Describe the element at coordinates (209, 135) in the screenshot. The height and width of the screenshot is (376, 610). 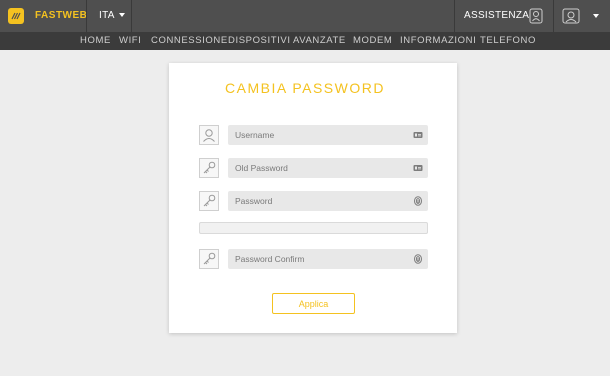
I see `user-icon` at that location.